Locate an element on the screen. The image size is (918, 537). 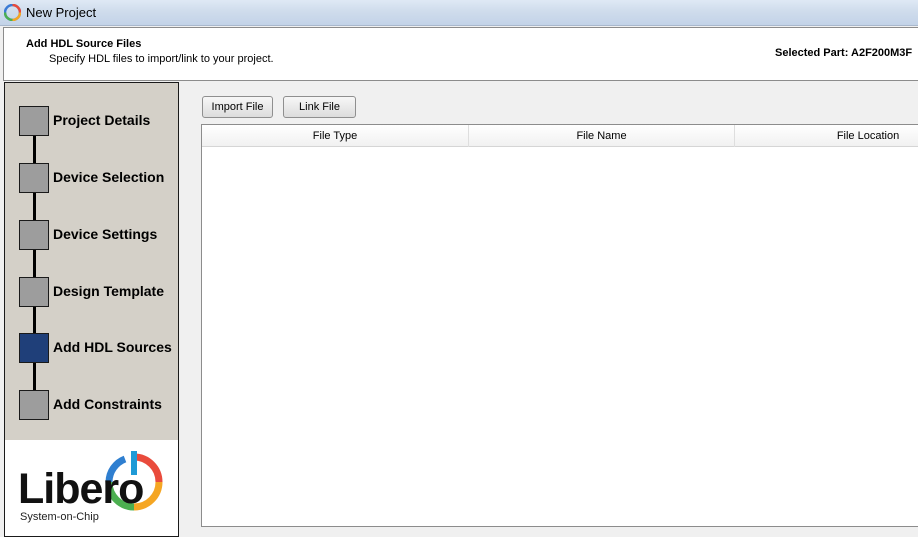
step-project-details: Project Details is located at coordinates (98, 121).